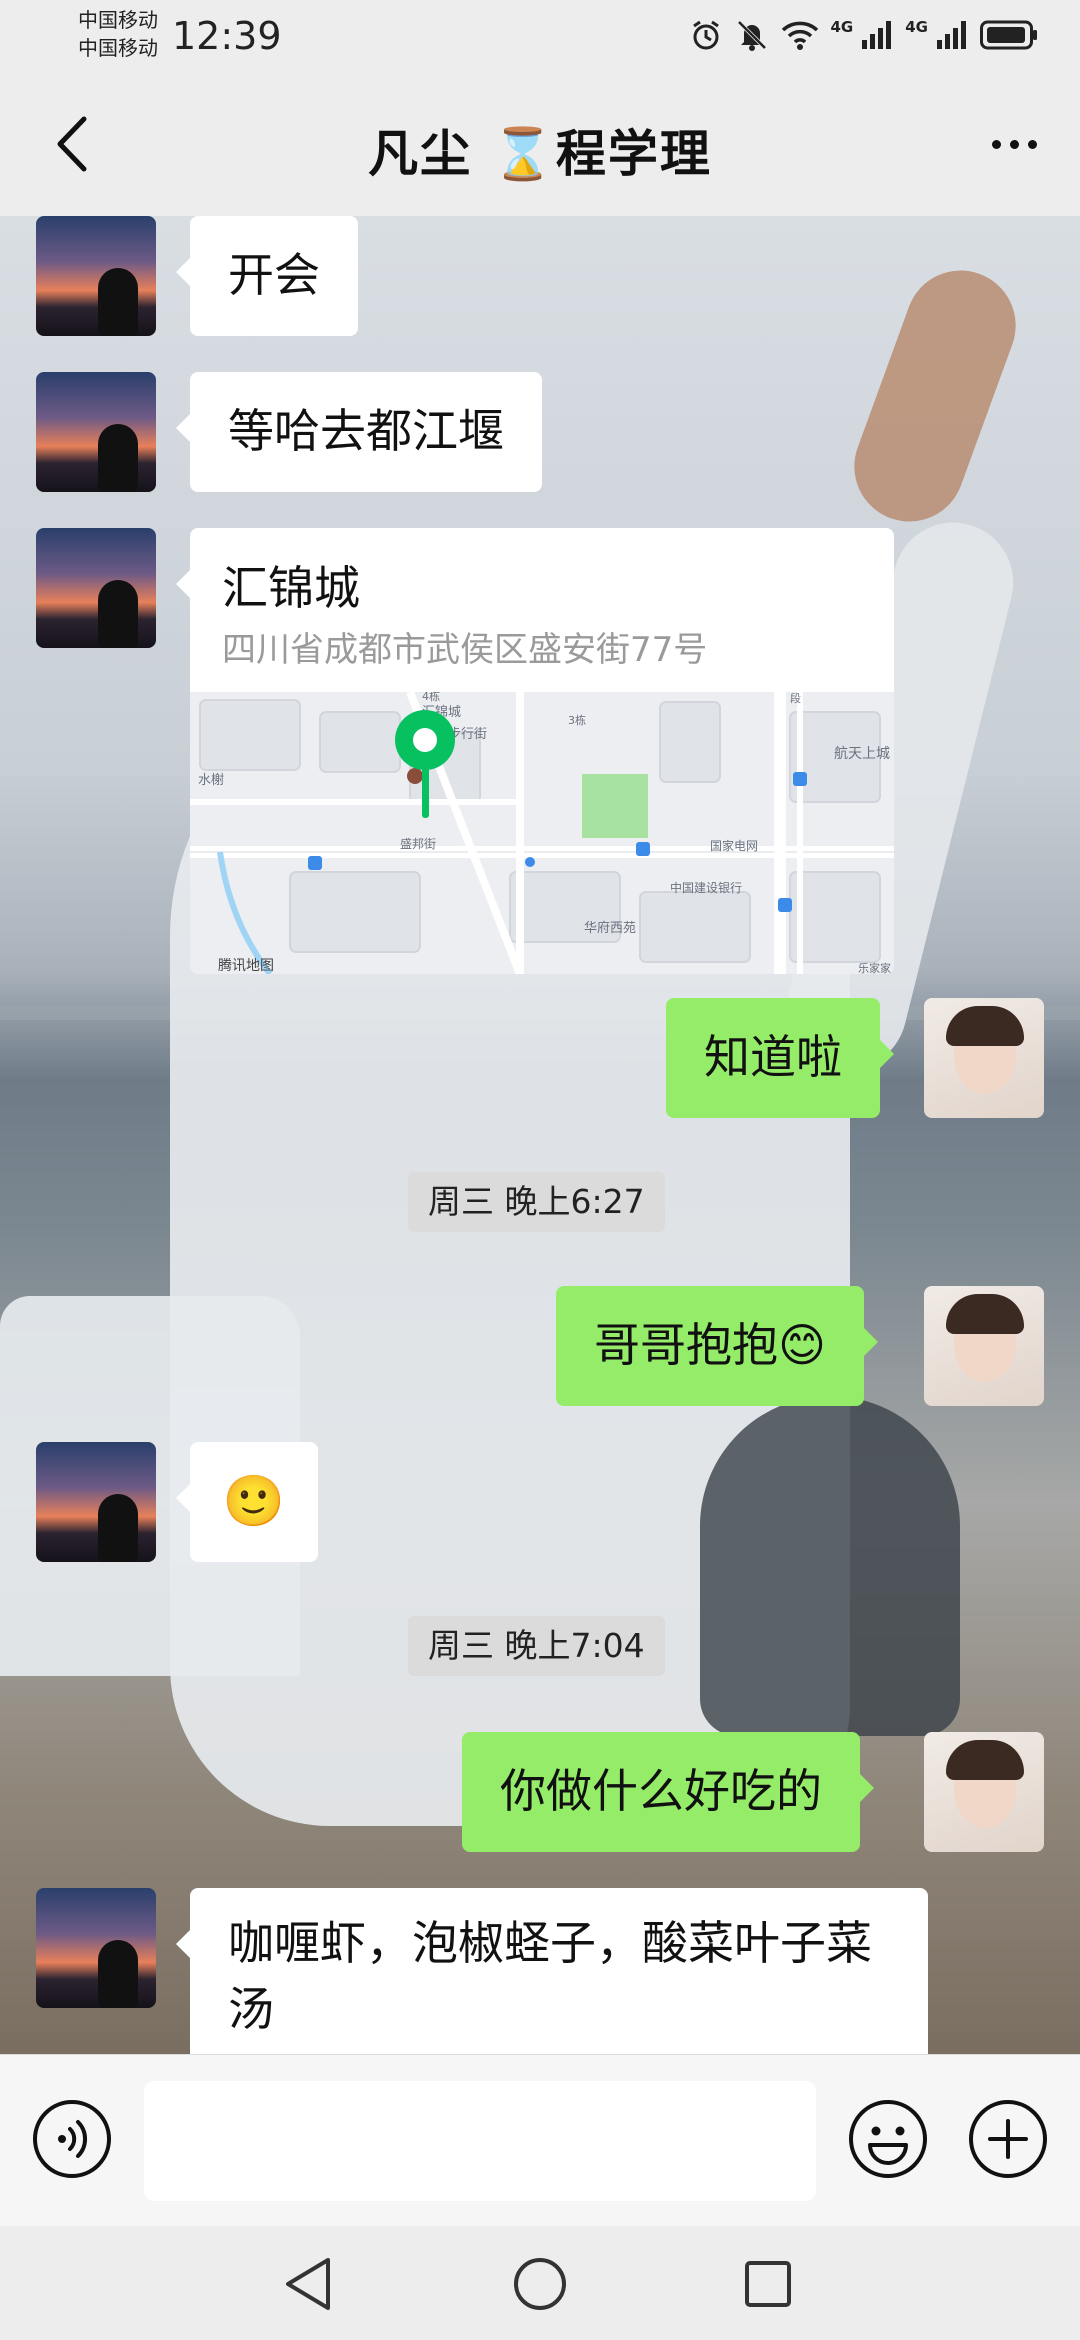 The image size is (1080, 2340). I want to click on alarm-icon, so click(706, 35).